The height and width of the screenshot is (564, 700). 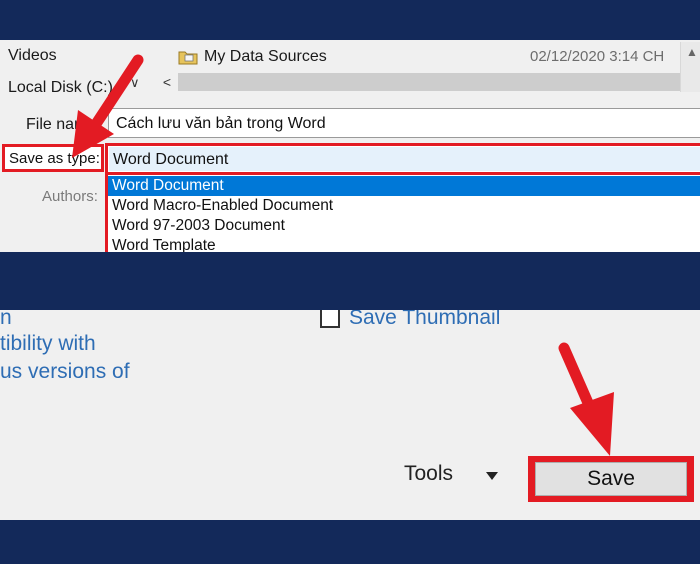 I want to click on nav-item-videos: Videos, so click(x=32, y=56).